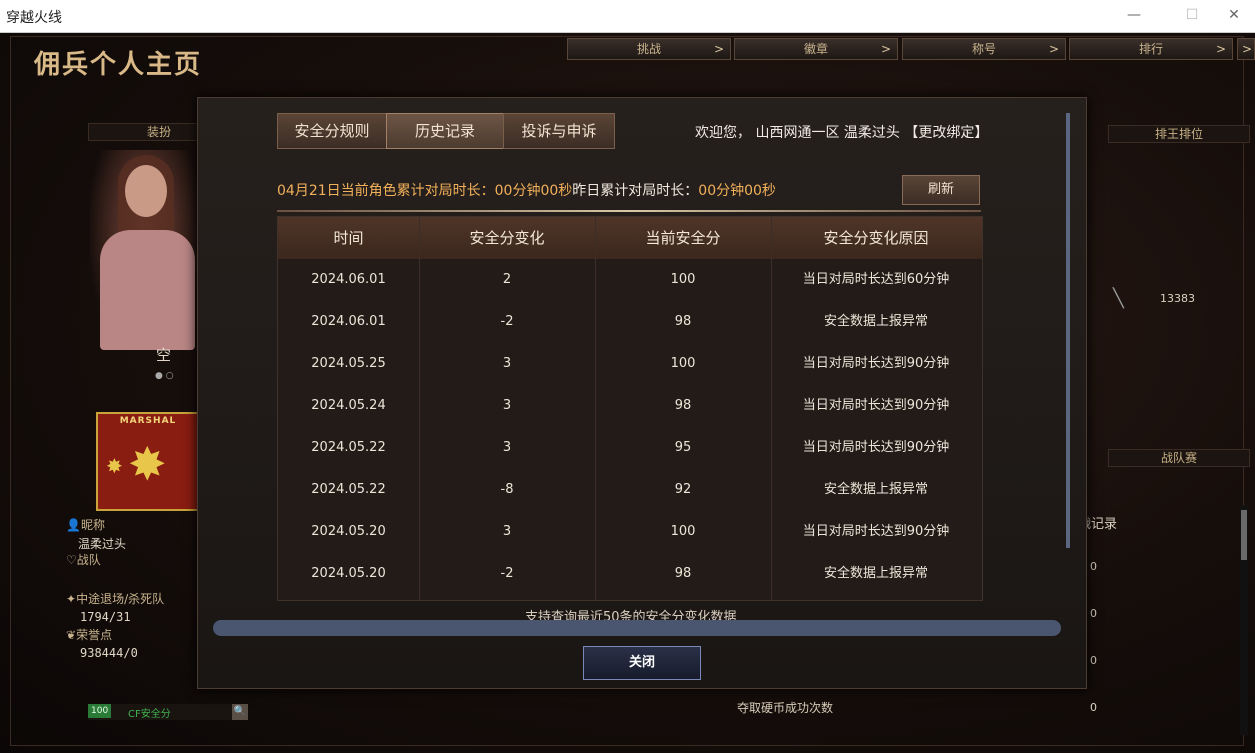 This screenshot has height=753, width=1255. Describe the element at coordinates (507, 279) in the screenshot. I see `table-cell: 2` at that location.